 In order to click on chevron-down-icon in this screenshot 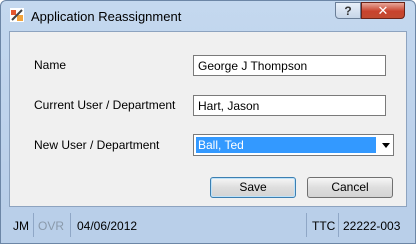, I will do `click(386, 145)`.